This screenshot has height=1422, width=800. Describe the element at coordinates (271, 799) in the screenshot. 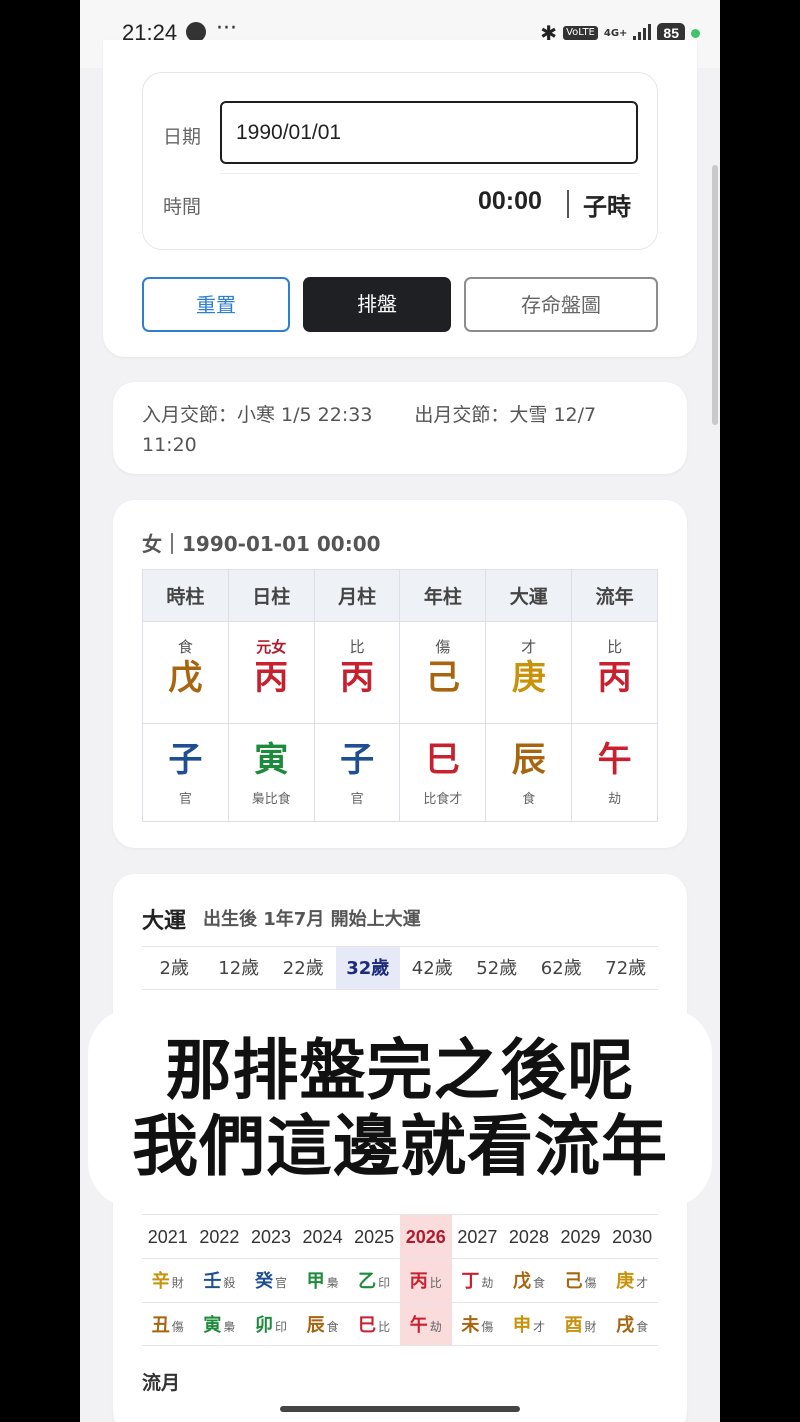

I see `hidden-stems: 梟比食` at that location.